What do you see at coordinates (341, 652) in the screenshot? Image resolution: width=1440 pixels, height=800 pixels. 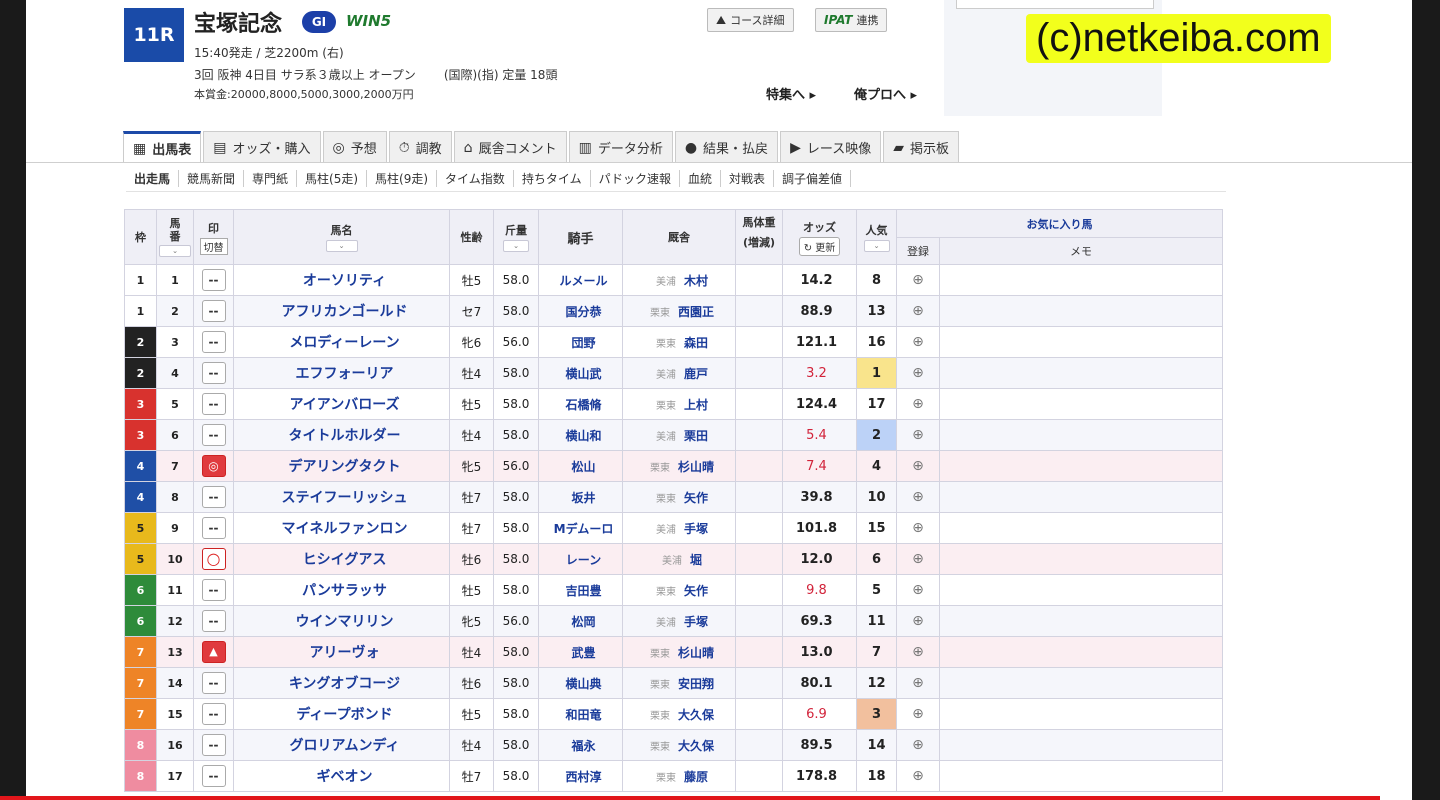 I see `horse-name-link: アリーヴォ` at bounding box center [341, 652].